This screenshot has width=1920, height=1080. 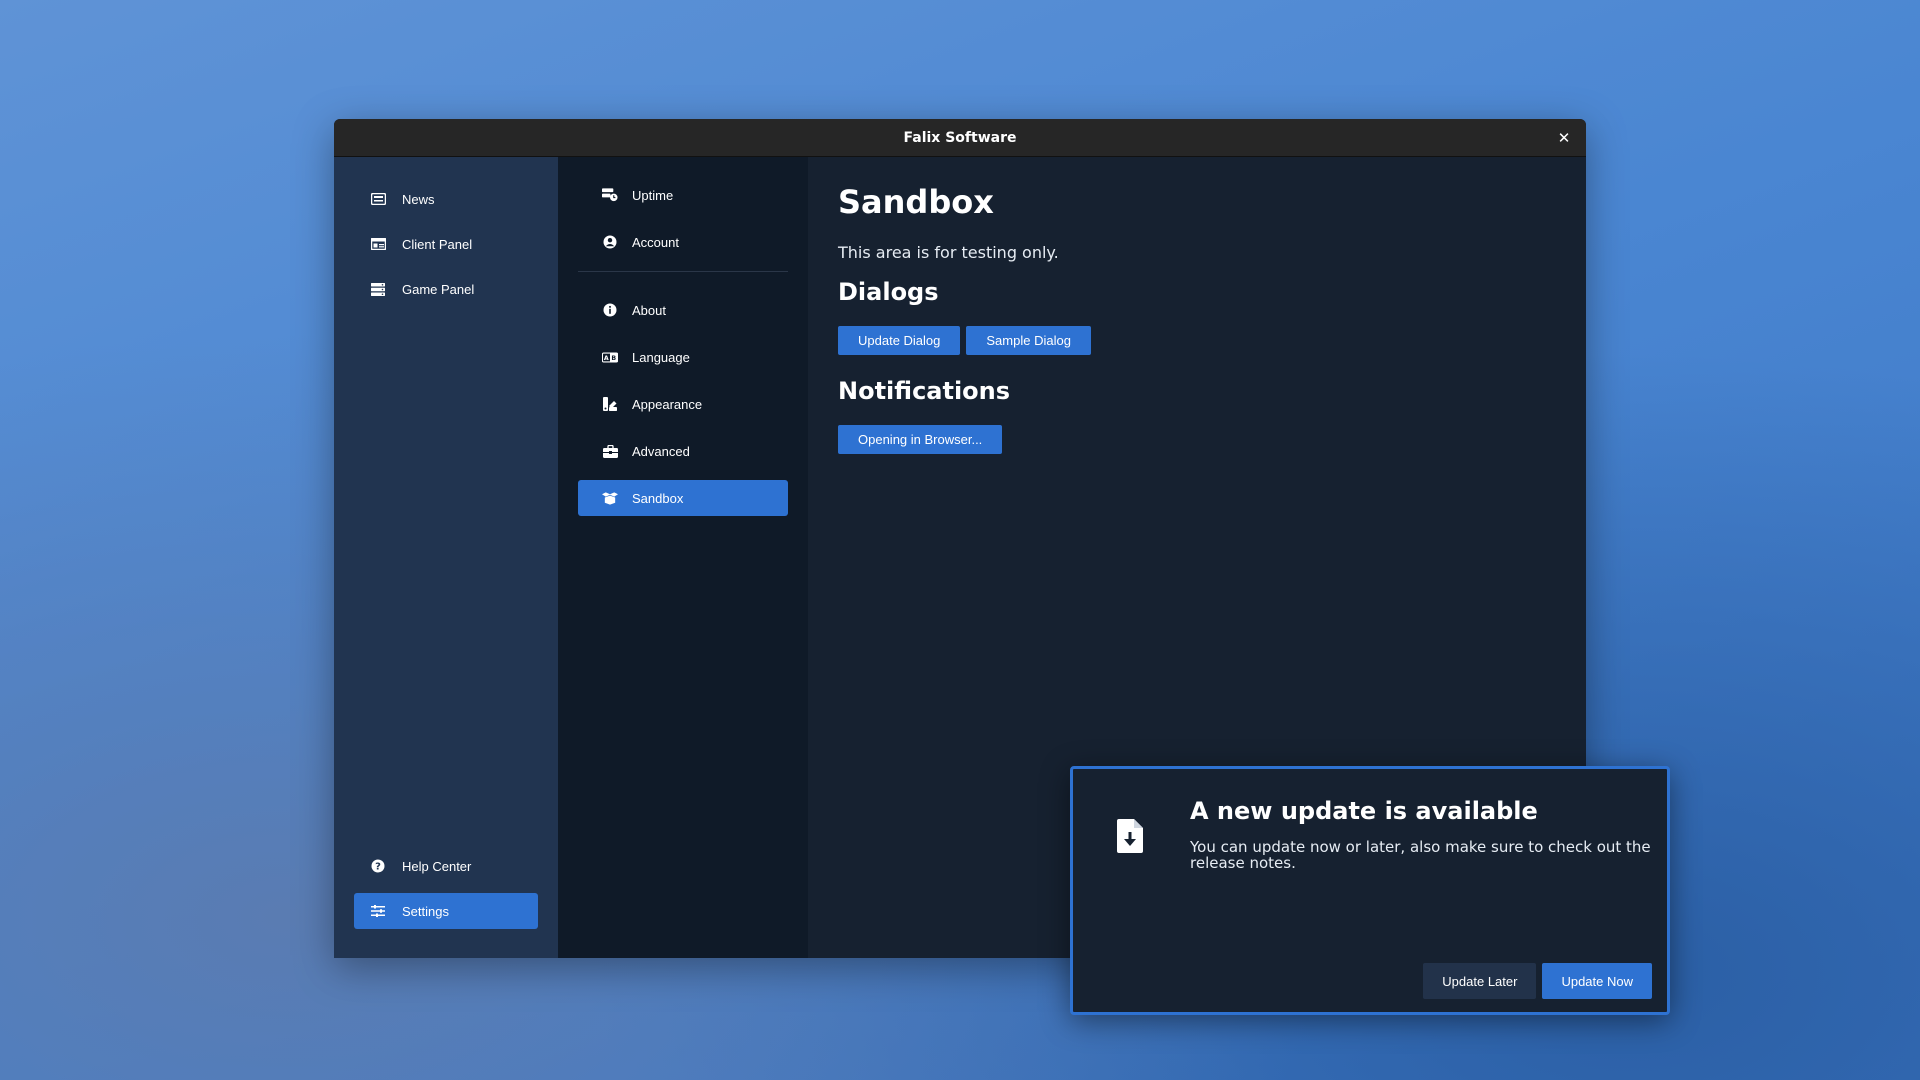 What do you see at coordinates (661, 451) in the screenshot?
I see `subnav-item-label: Advanced` at bounding box center [661, 451].